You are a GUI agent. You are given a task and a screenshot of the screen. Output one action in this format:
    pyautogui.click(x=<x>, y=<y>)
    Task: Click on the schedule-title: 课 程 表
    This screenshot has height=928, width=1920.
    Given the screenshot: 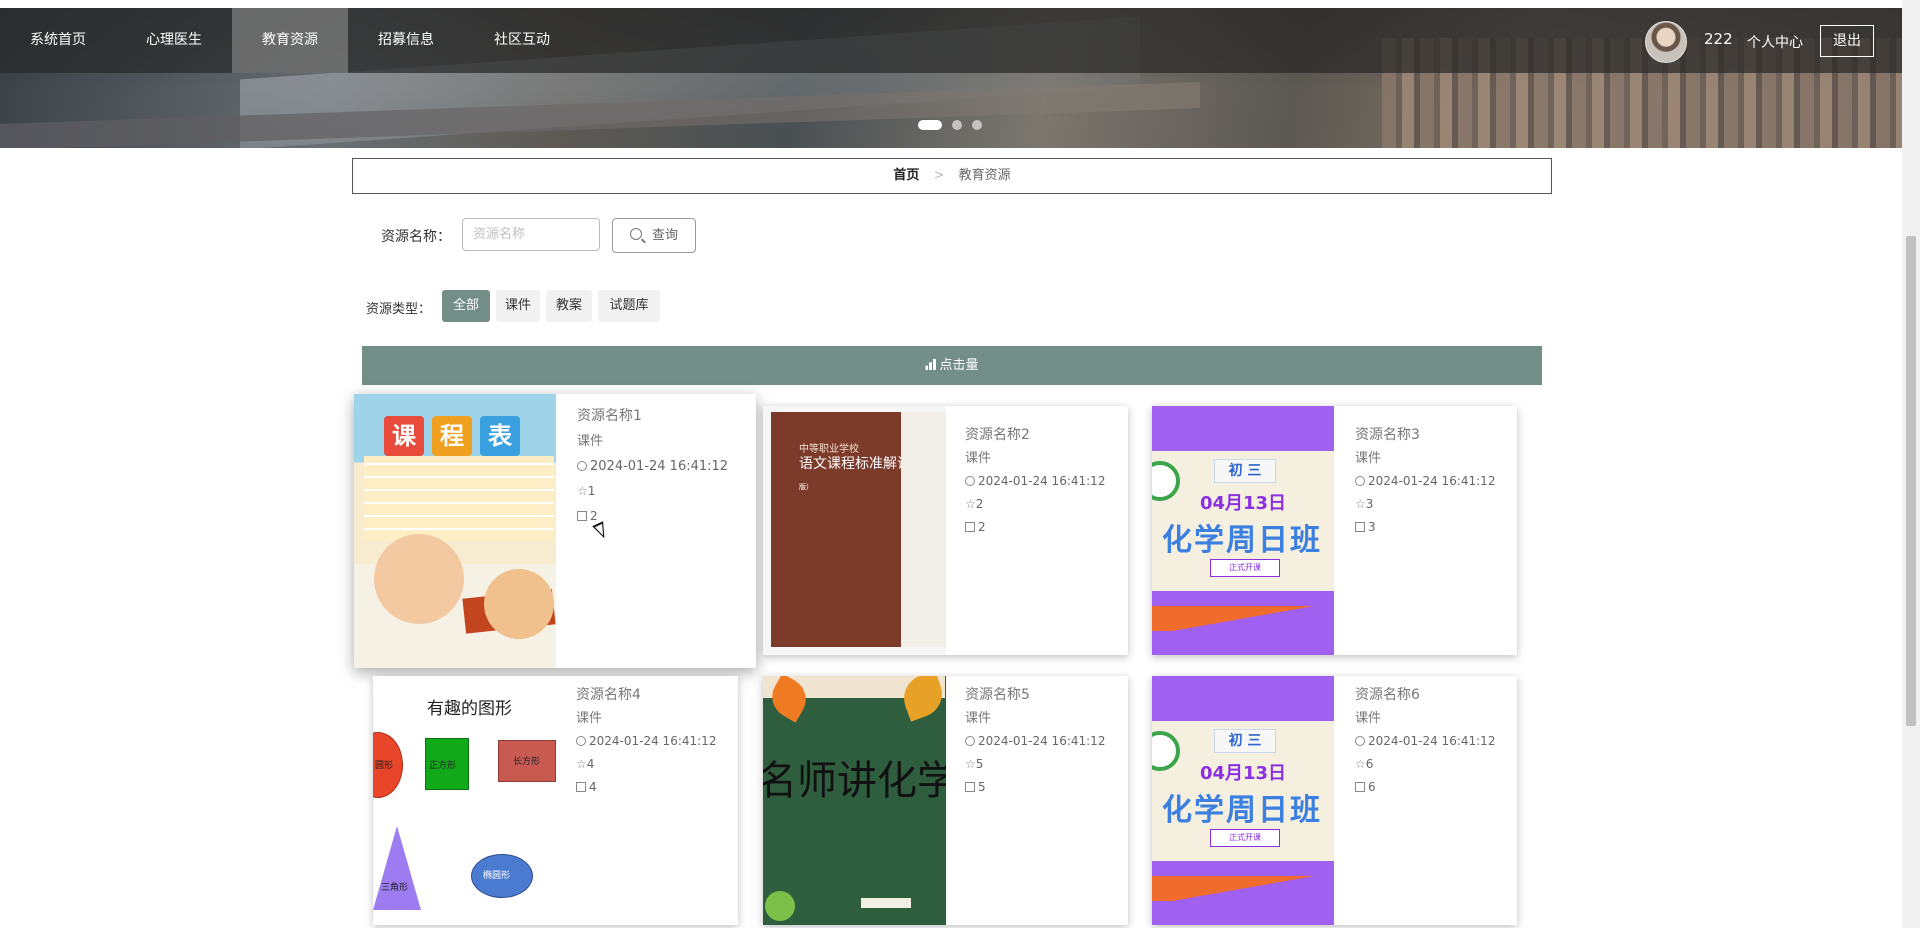 What is the action you would take?
    pyautogui.click(x=454, y=436)
    